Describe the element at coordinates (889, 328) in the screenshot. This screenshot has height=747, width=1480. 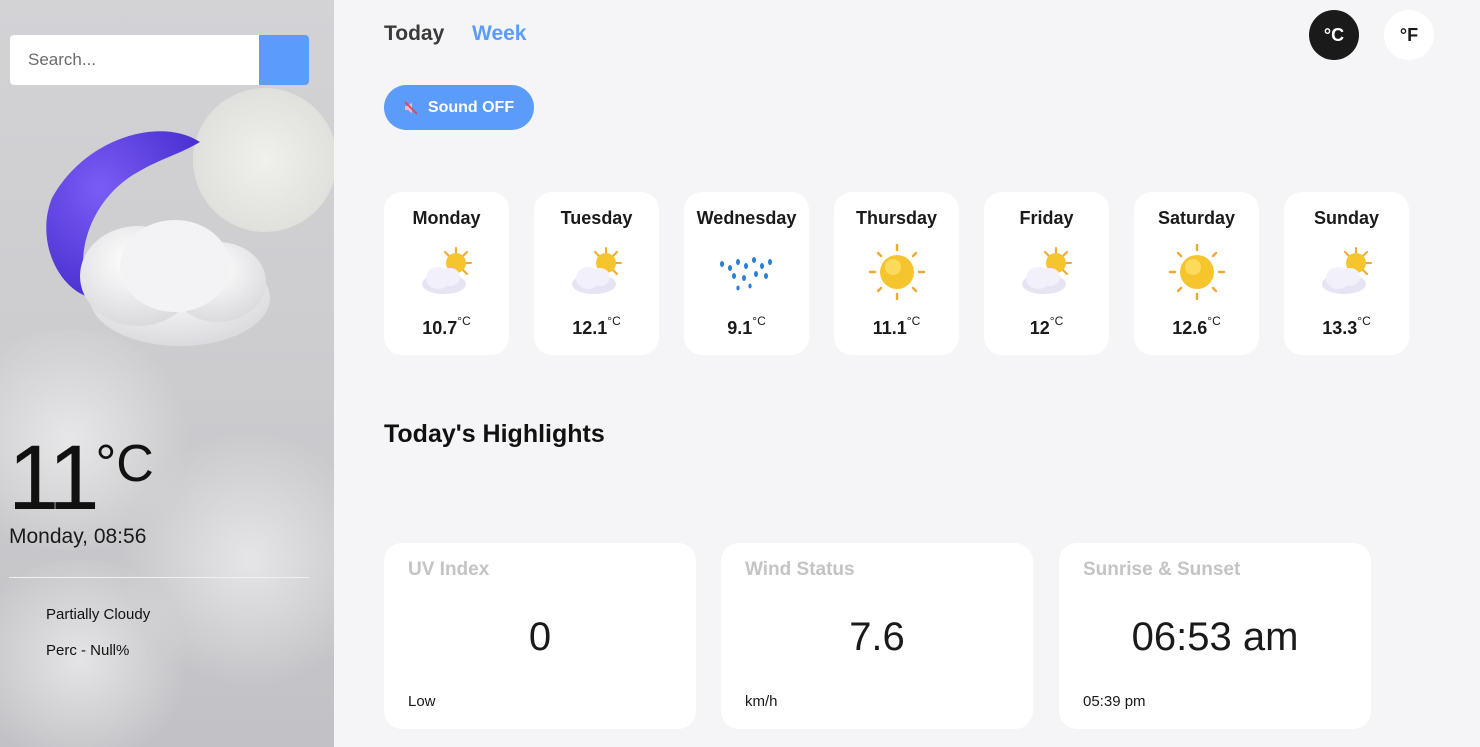
I see `forecast-temp-value: 11.1` at that location.